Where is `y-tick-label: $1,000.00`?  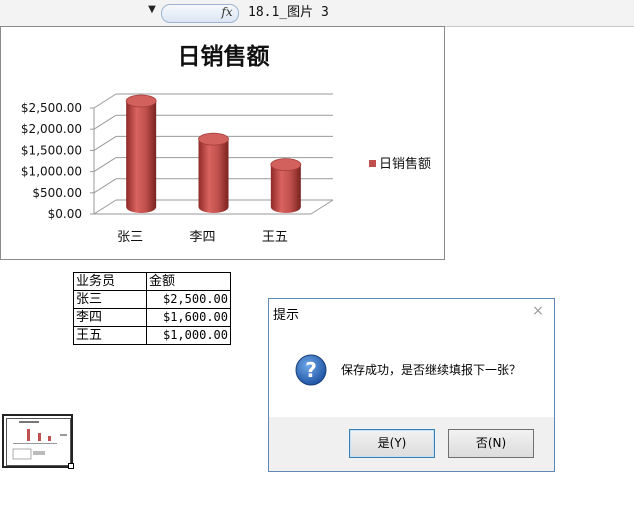 y-tick-label: $1,000.00 is located at coordinates (51, 172).